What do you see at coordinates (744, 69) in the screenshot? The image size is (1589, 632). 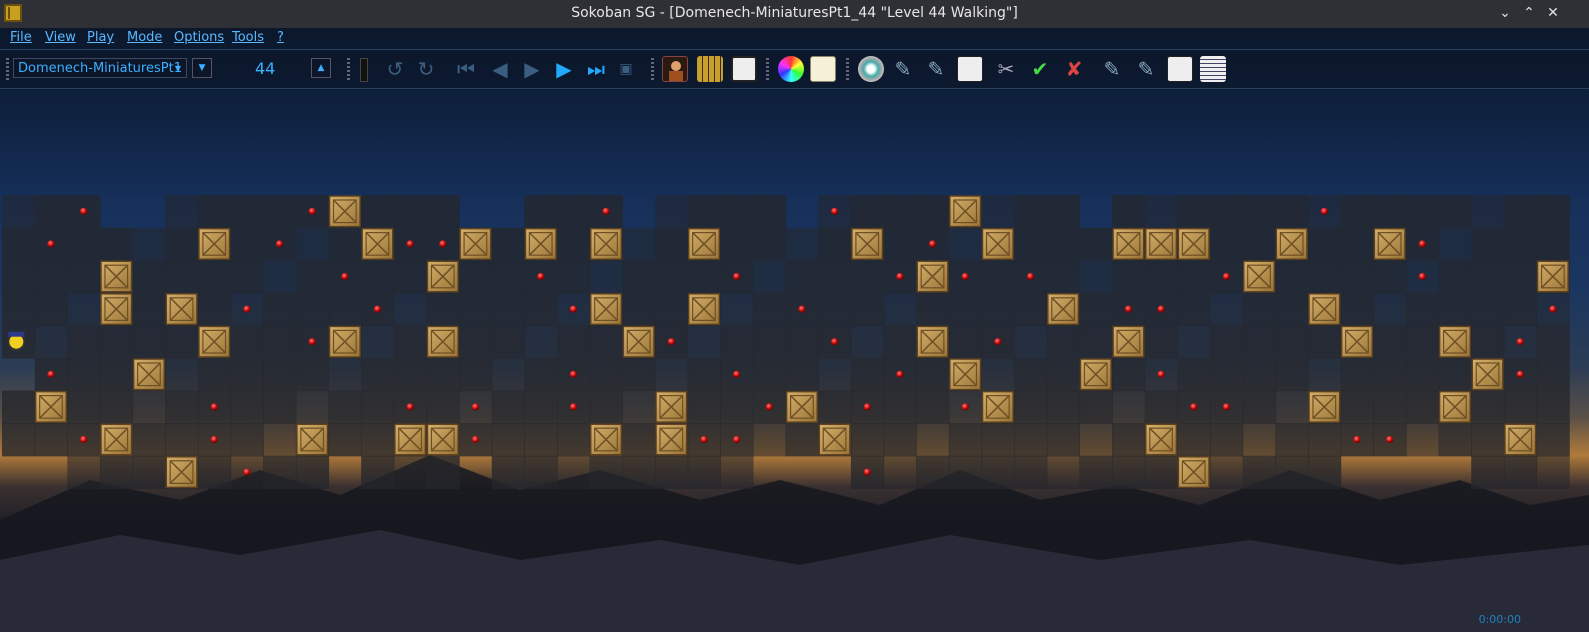 I see `pages-icon` at bounding box center [744, 69].